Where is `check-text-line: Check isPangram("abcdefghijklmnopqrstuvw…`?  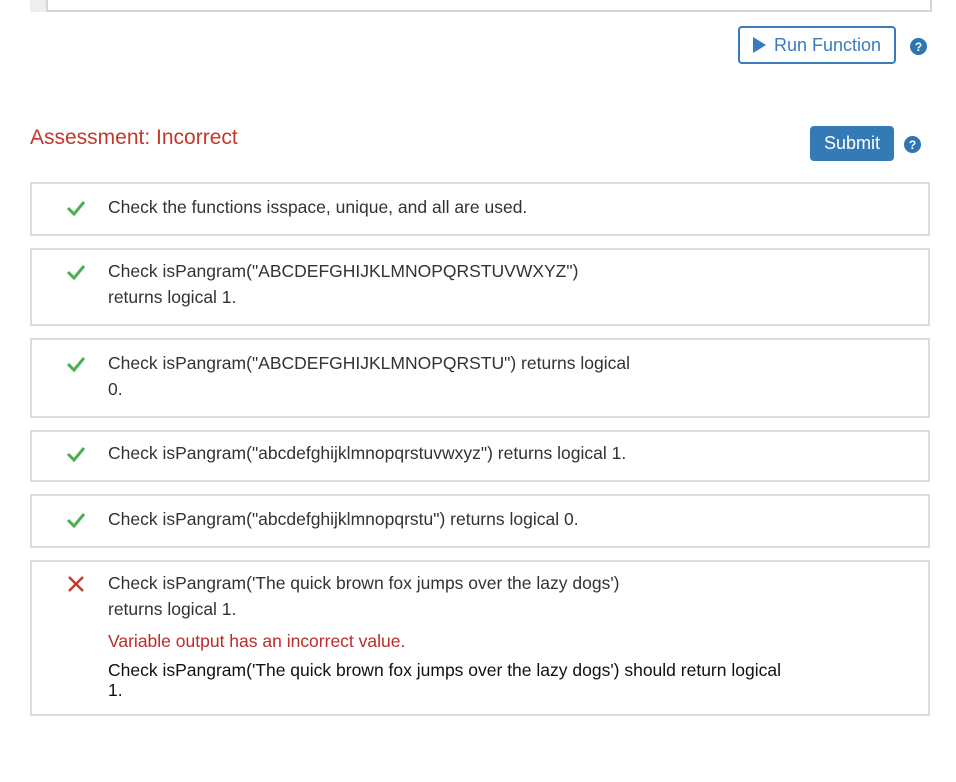 check-text-line: Check isPangram("abcdefghijklmnopqrstuvw… is located at coordinates (367, 453).